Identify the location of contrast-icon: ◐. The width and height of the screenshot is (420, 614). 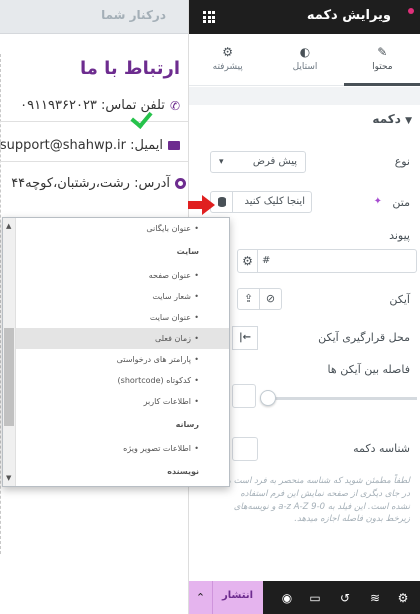
(305, 52).